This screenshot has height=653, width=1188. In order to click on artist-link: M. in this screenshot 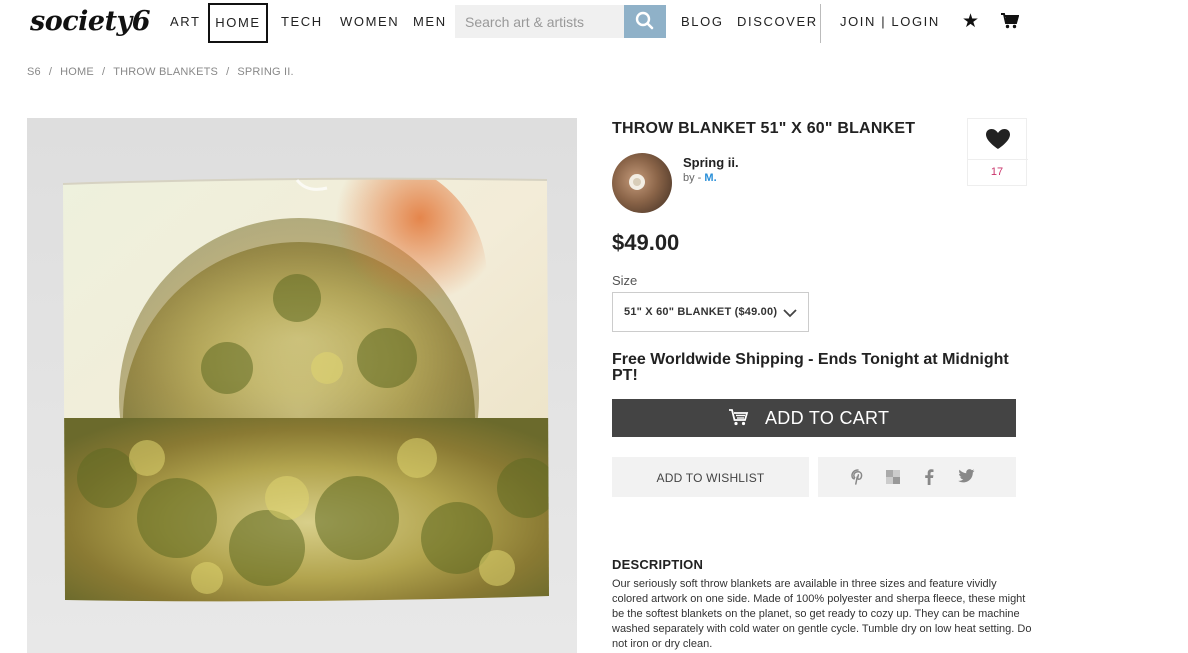, I will do `click(710, 178)`.